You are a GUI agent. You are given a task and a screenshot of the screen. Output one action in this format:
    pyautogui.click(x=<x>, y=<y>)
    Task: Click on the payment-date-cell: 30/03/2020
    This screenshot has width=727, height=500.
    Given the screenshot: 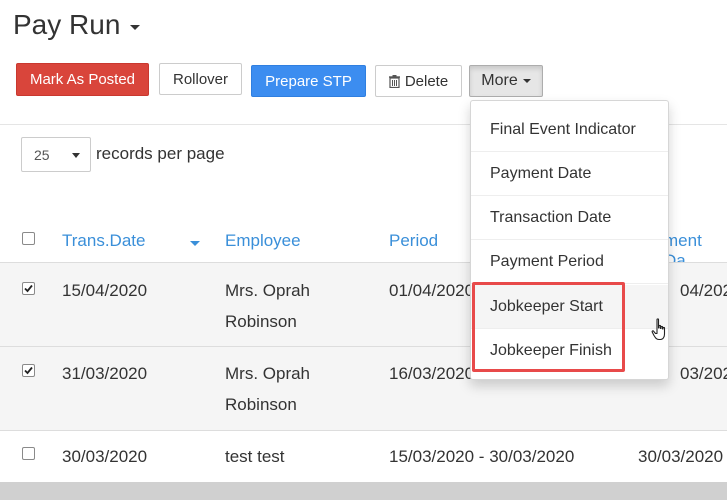 What is the action you would take?
    pyautogui.click(x=681, y=456)
    